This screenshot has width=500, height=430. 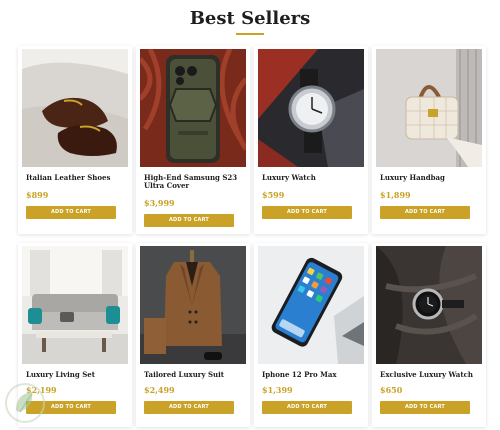 What do you see at coordinates (194, 375) in the screenshot?
I see `product-name: Tailored Luxury Suit` at bounding box center [194, 375].